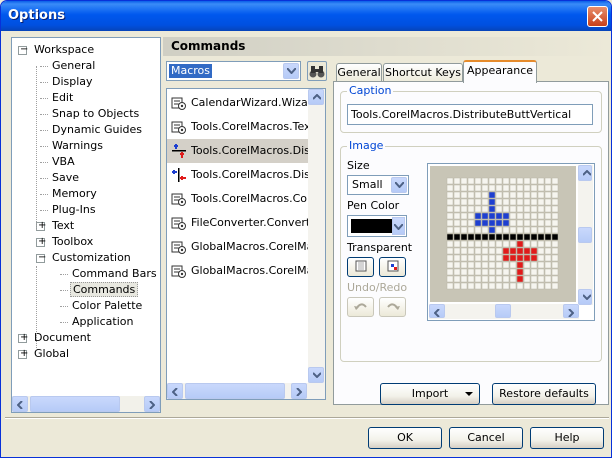 The image size is (612, 458). What do you see at coordinates (62, 98) in the screenshot?
I see `tree-item: Edit` at bounding box center [62, 98].